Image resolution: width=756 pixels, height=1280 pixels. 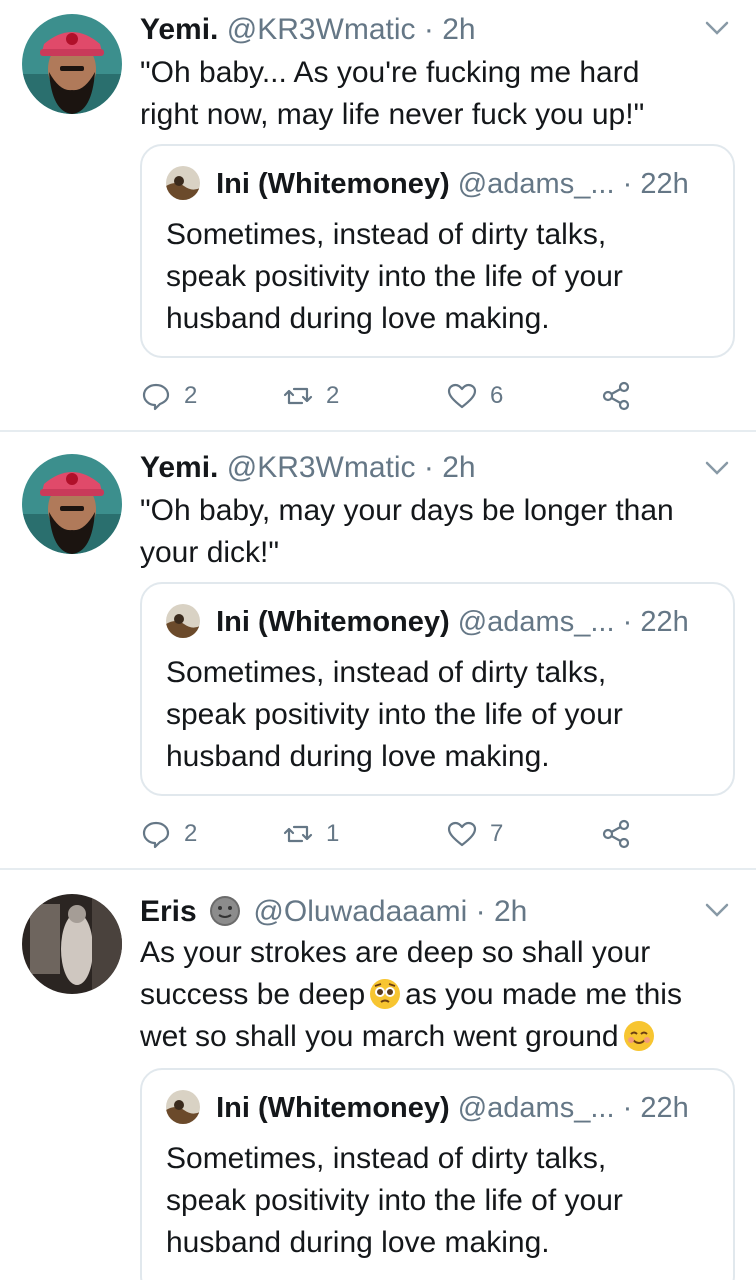 What do you see at coordinates (333, 833) in the screenshot?
I see `retweet-count: 1` at bounding box center [333, 833].